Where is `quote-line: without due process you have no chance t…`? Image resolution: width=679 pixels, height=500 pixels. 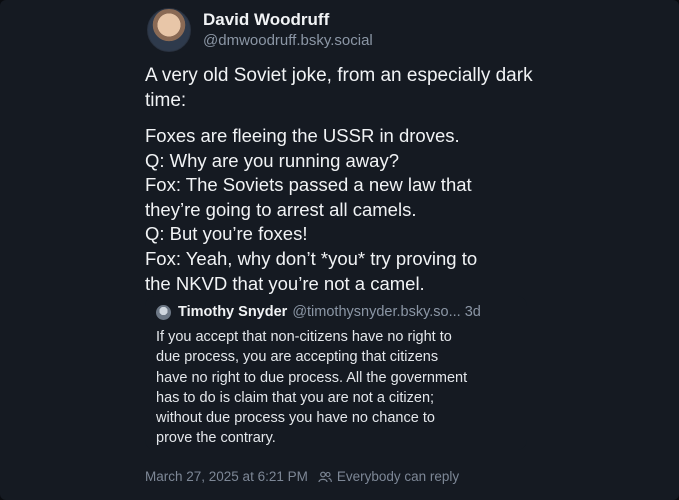
quote-line: without due process you have no chance t… is located at coordinates (295, 418).